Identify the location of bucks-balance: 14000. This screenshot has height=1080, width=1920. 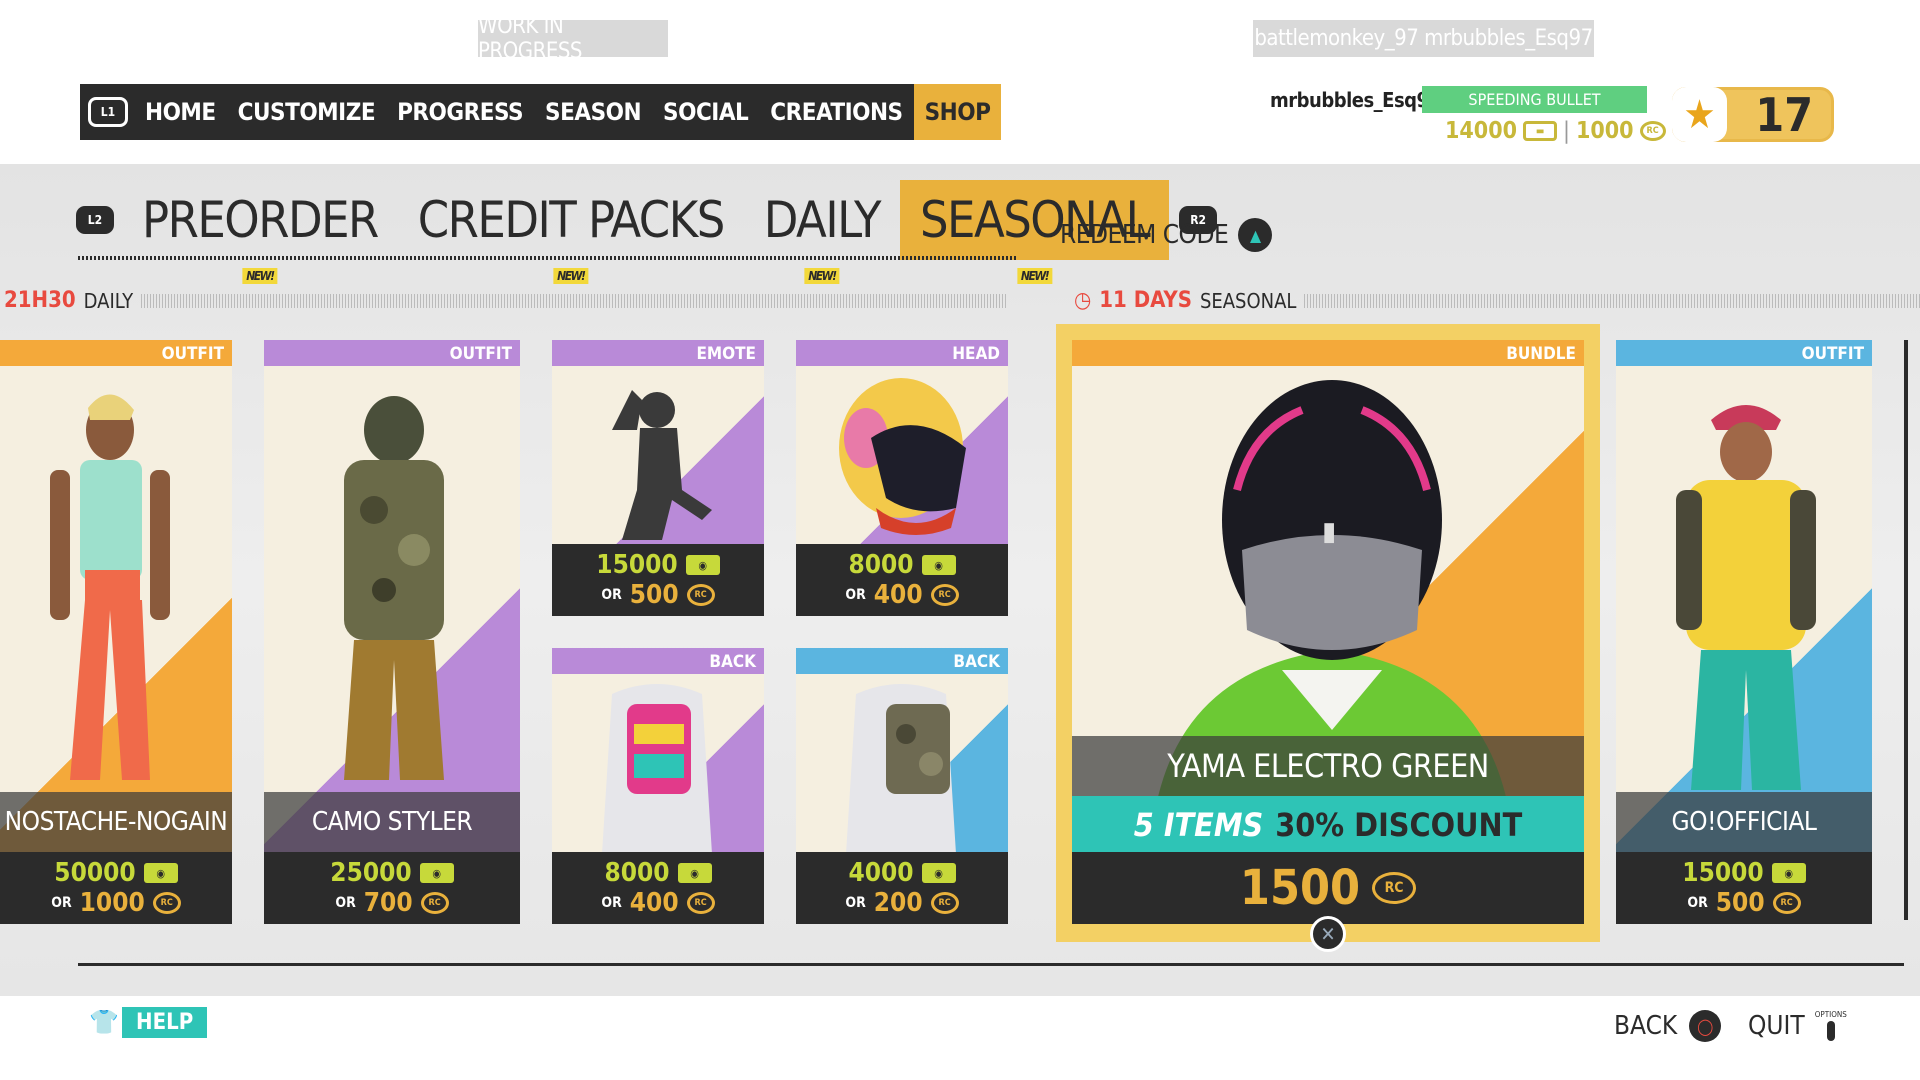
(1481, 131).